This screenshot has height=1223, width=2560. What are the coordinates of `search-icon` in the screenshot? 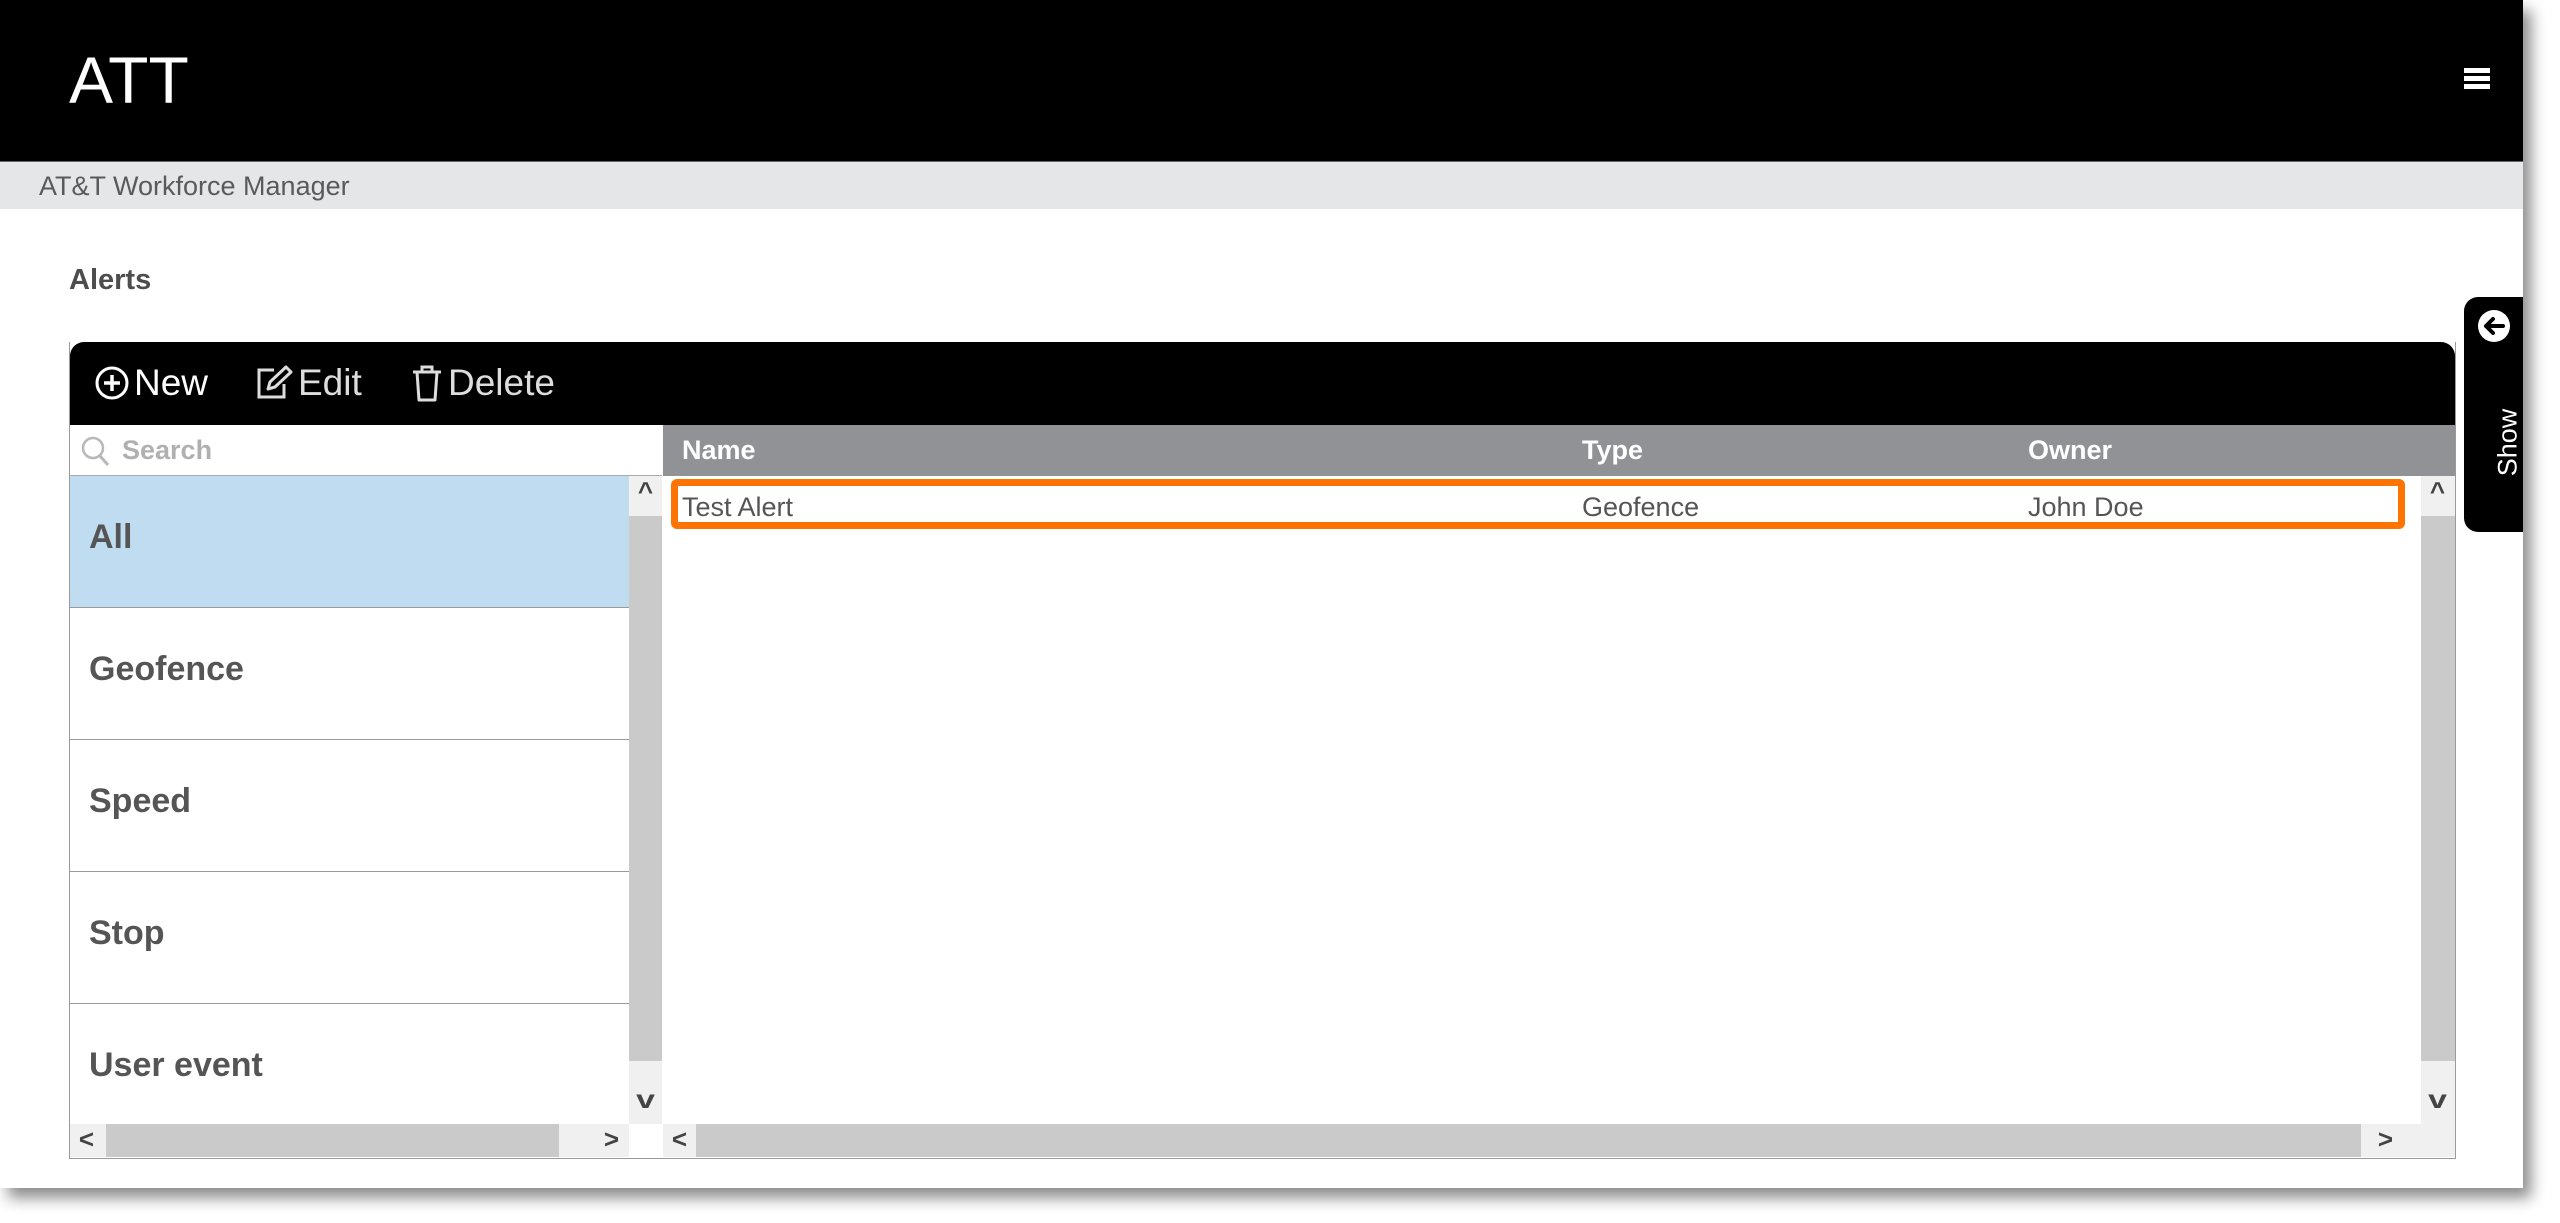 It's located at (95, 451).